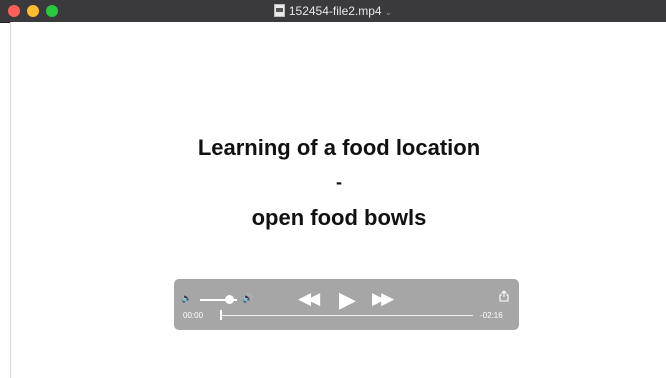 This screenshot has height=378, width=666. What do you see at coordinates (504, 296) in the screenshot?
I see `share-icon` at bounding box center [504, 296].